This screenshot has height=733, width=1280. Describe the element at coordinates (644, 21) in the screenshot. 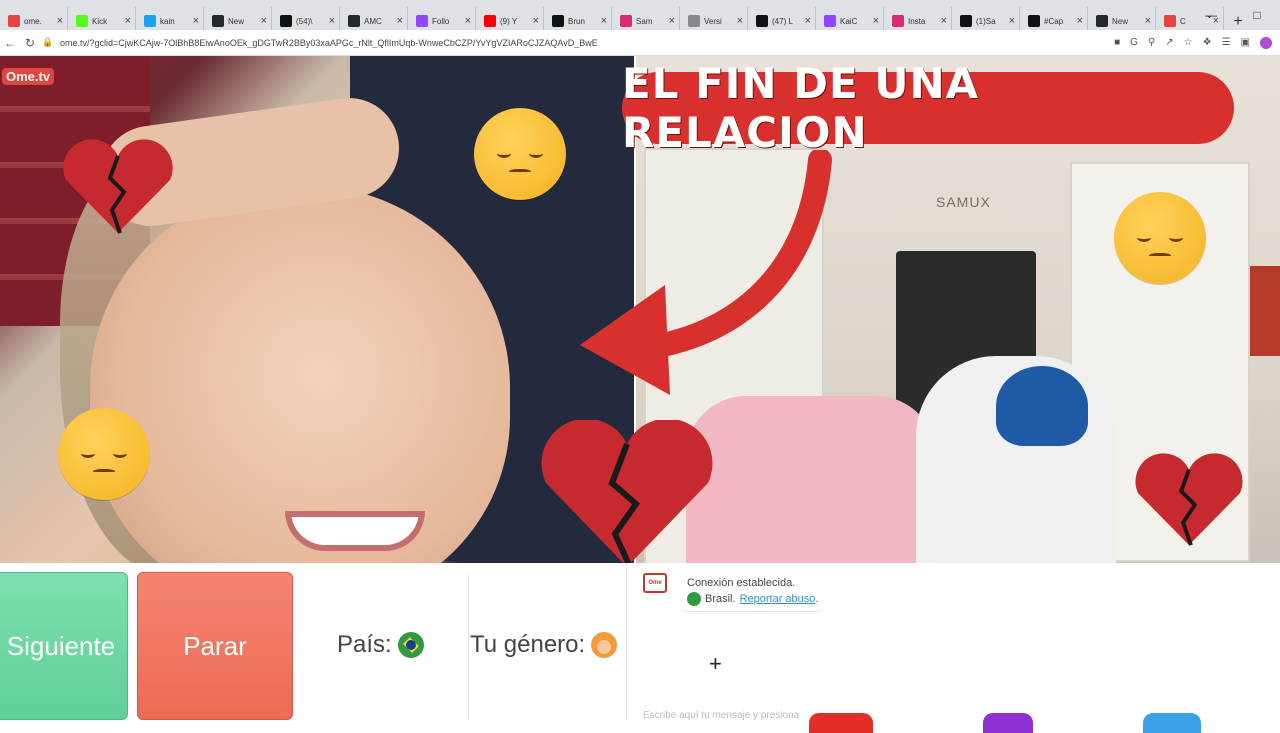

I see `tab-title: Sam` at that location.